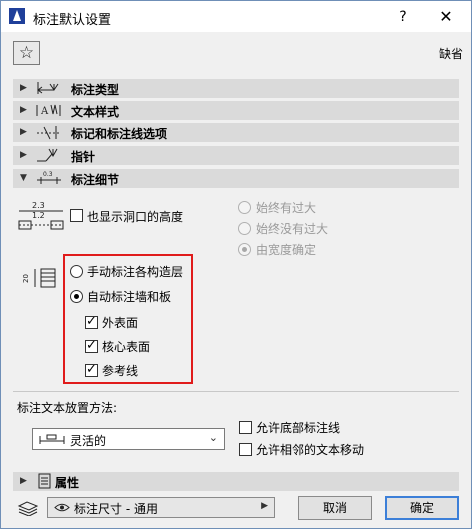 The image size is (472, 529). What do you see at coordinates (38, 205) in the screenshot?
I see `opening-icon-top-number: 2.3` at bounding box center [38, 205].